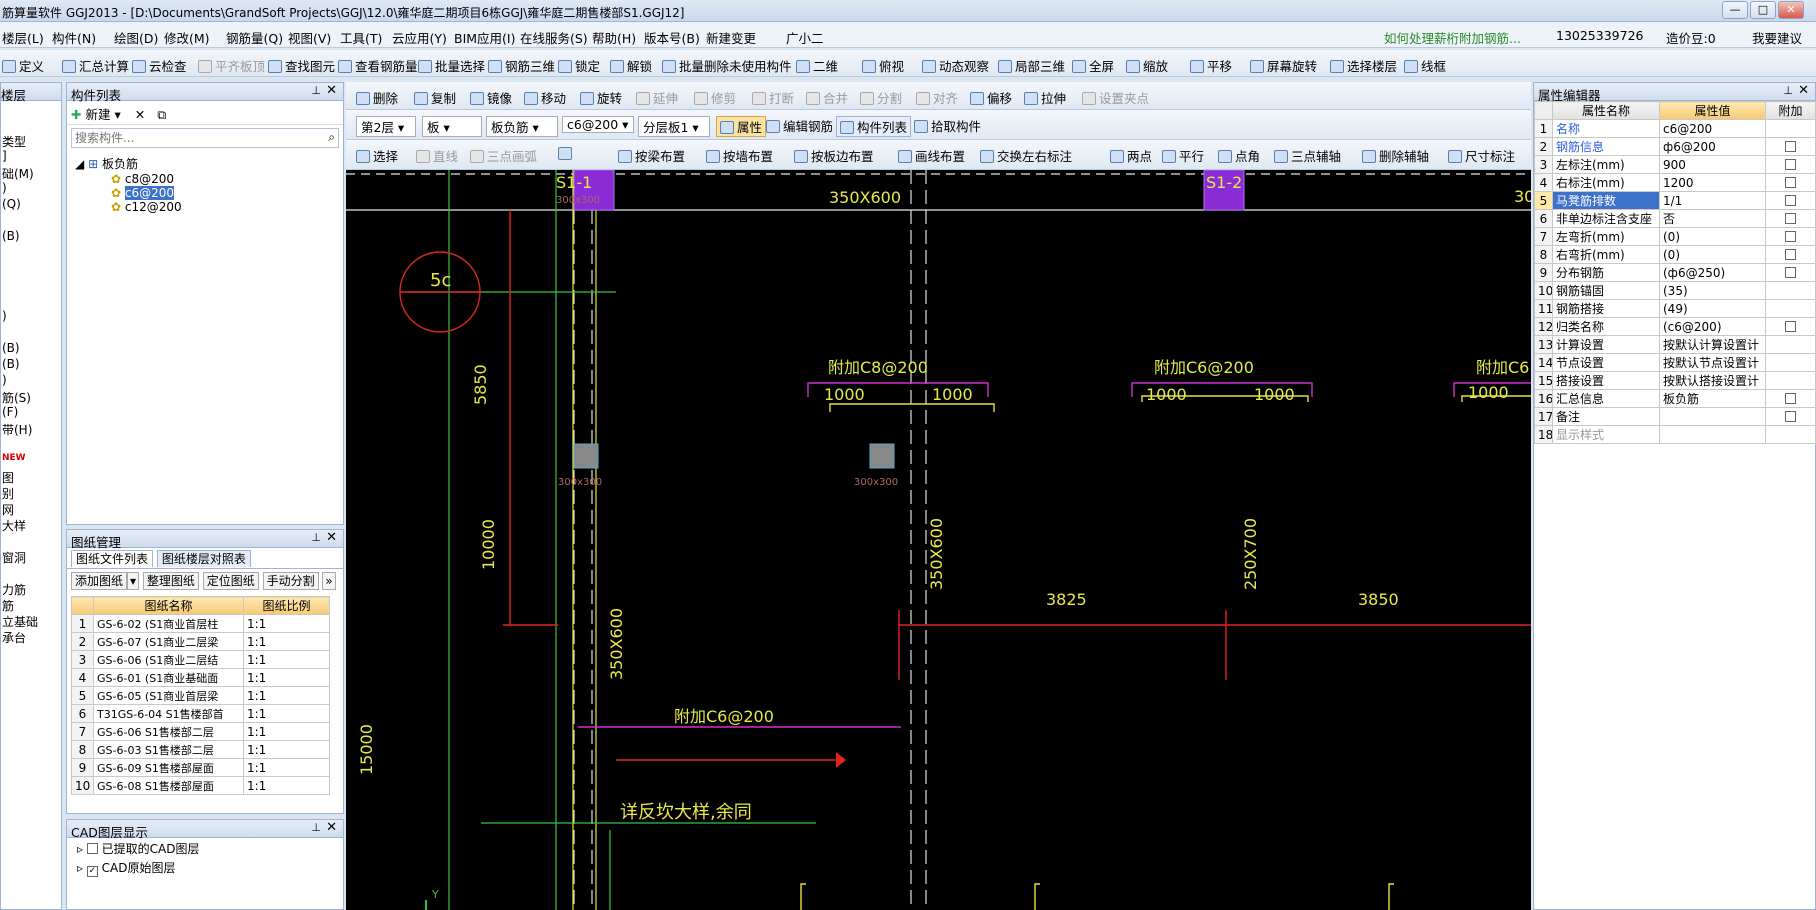  I want to click on table-row: 3 GS-6-06 (S1商业二层结 1:1, so click(200, 659).